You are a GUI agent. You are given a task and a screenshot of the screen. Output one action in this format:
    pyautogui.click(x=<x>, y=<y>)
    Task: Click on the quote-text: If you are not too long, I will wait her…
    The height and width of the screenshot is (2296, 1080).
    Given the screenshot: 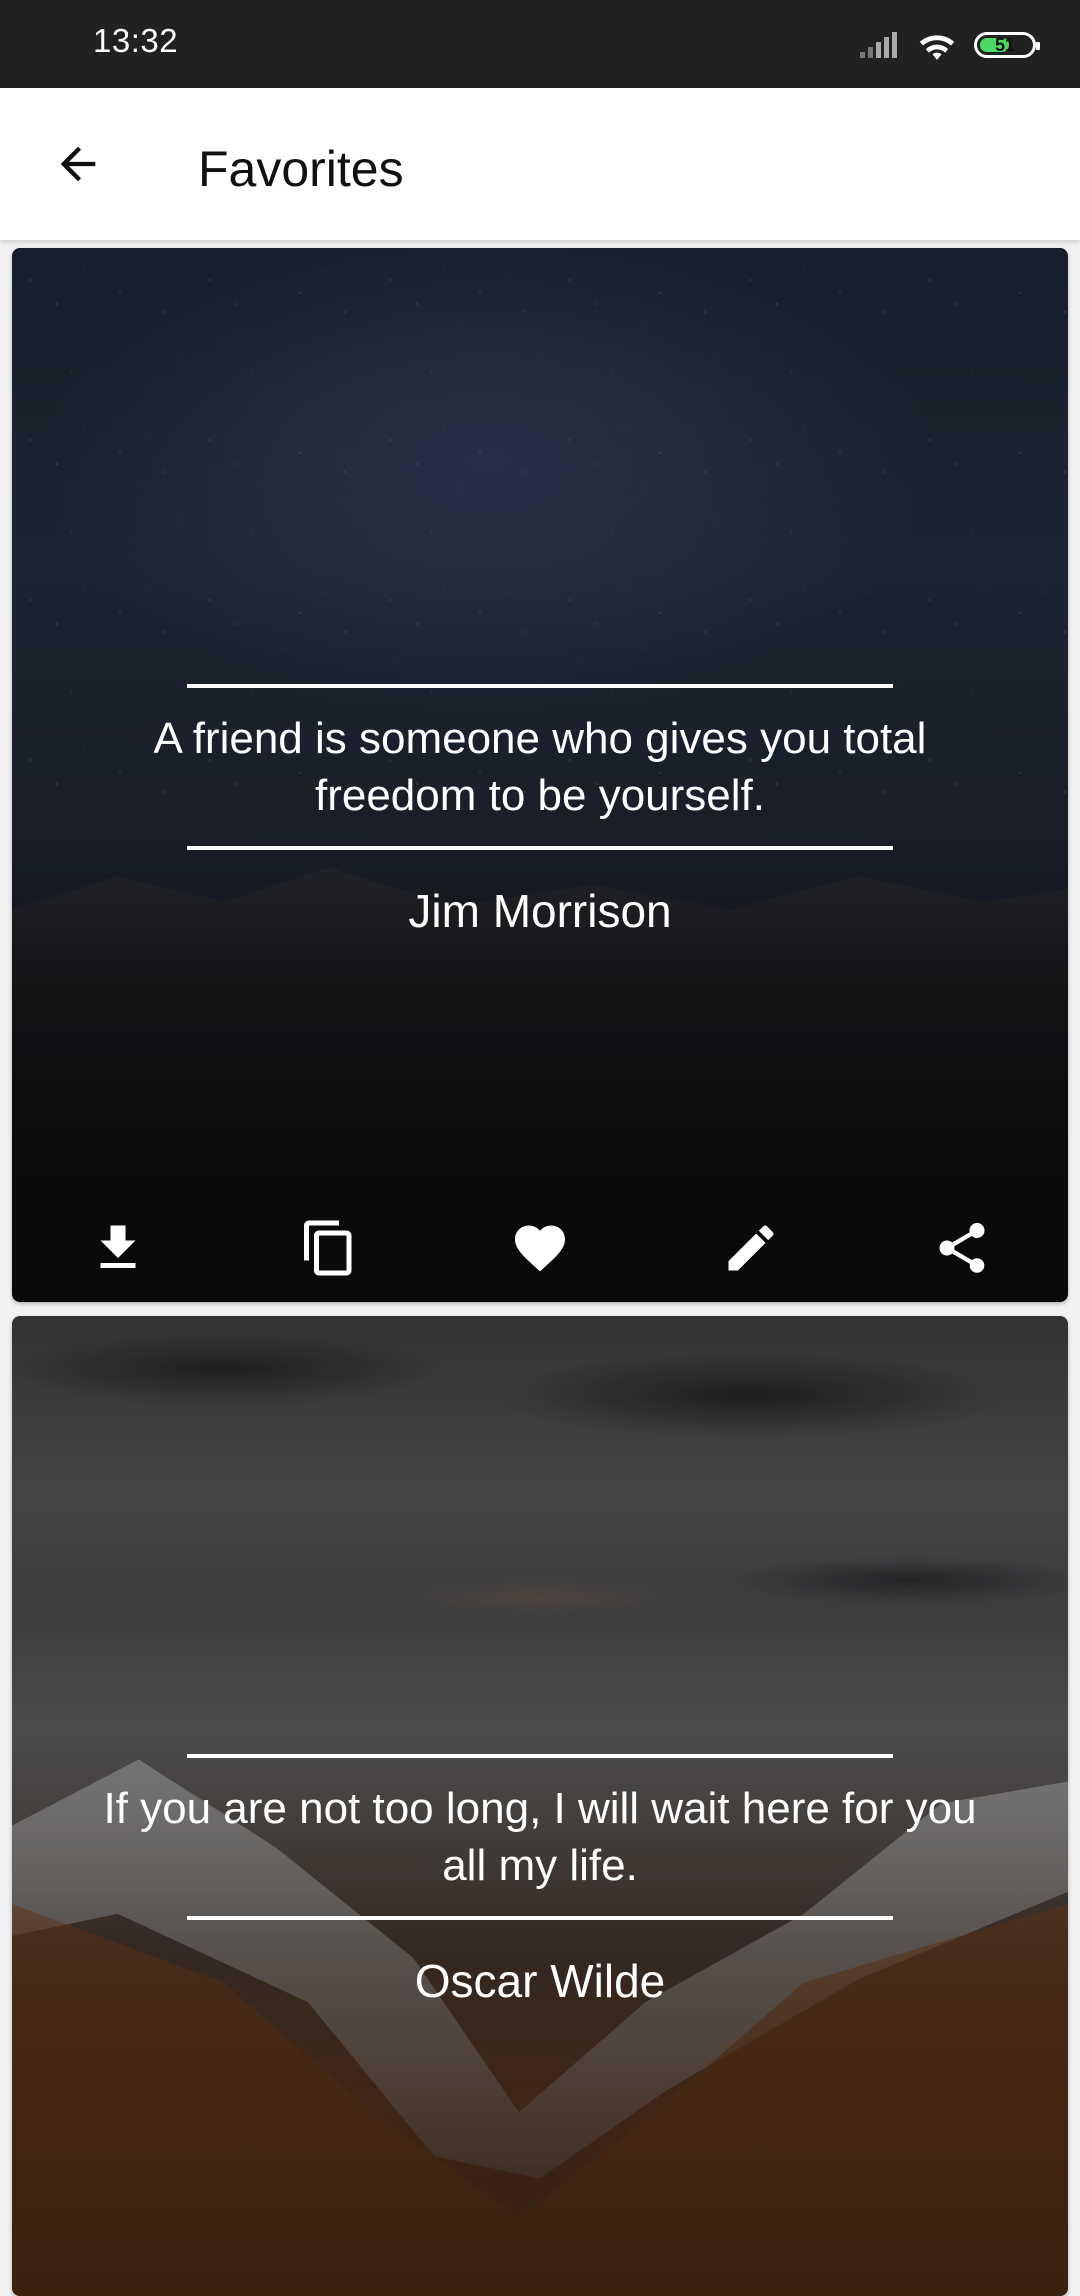 What is the action you would take?
    pyautogui.click(x=540, y=1837)
    